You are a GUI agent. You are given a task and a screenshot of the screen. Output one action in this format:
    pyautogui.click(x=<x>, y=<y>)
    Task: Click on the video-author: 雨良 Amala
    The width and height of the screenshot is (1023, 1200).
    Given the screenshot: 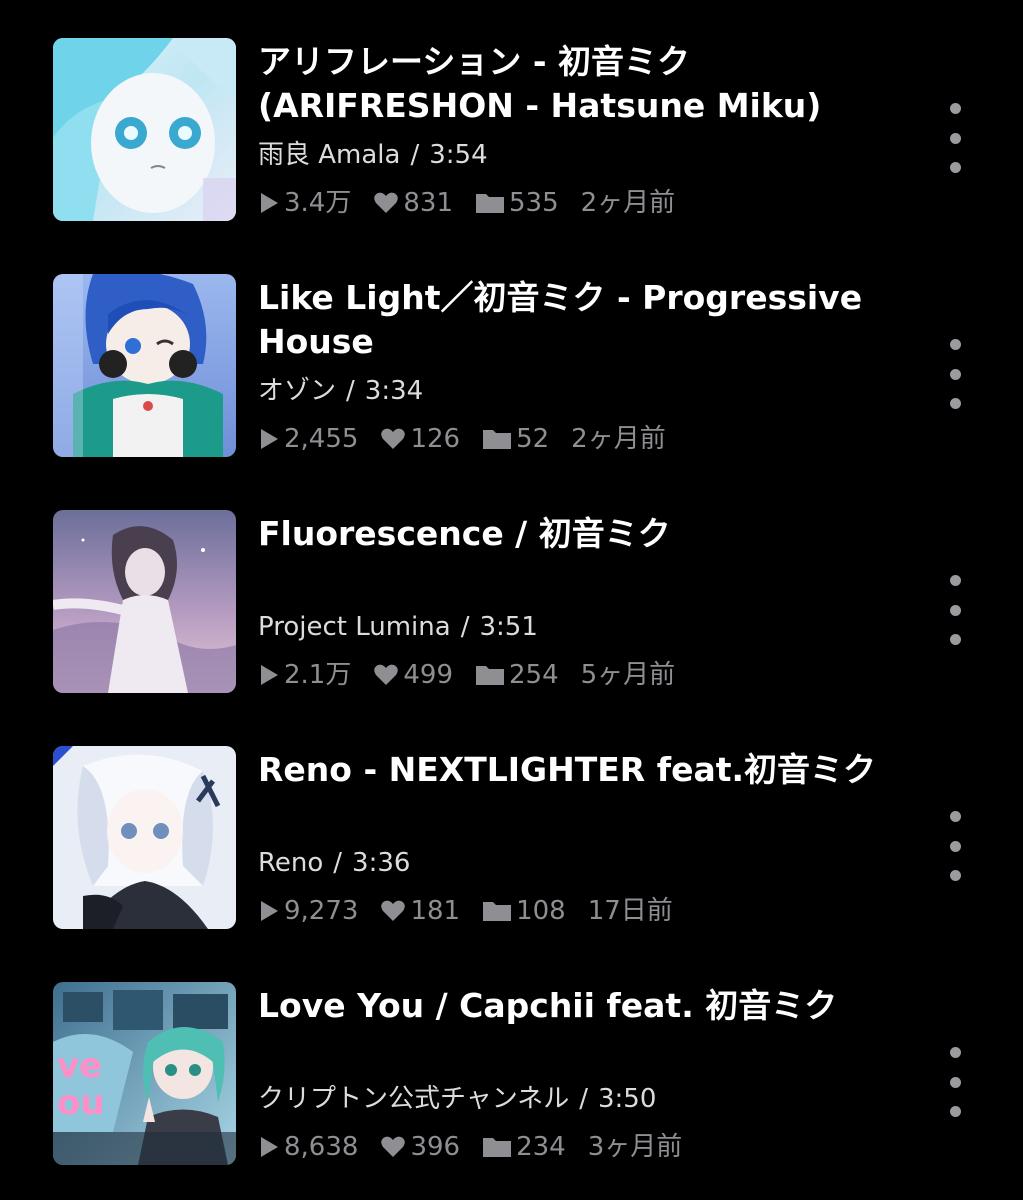 What is the action you would take?
    pyautogui.click(x=329, y=155)
    